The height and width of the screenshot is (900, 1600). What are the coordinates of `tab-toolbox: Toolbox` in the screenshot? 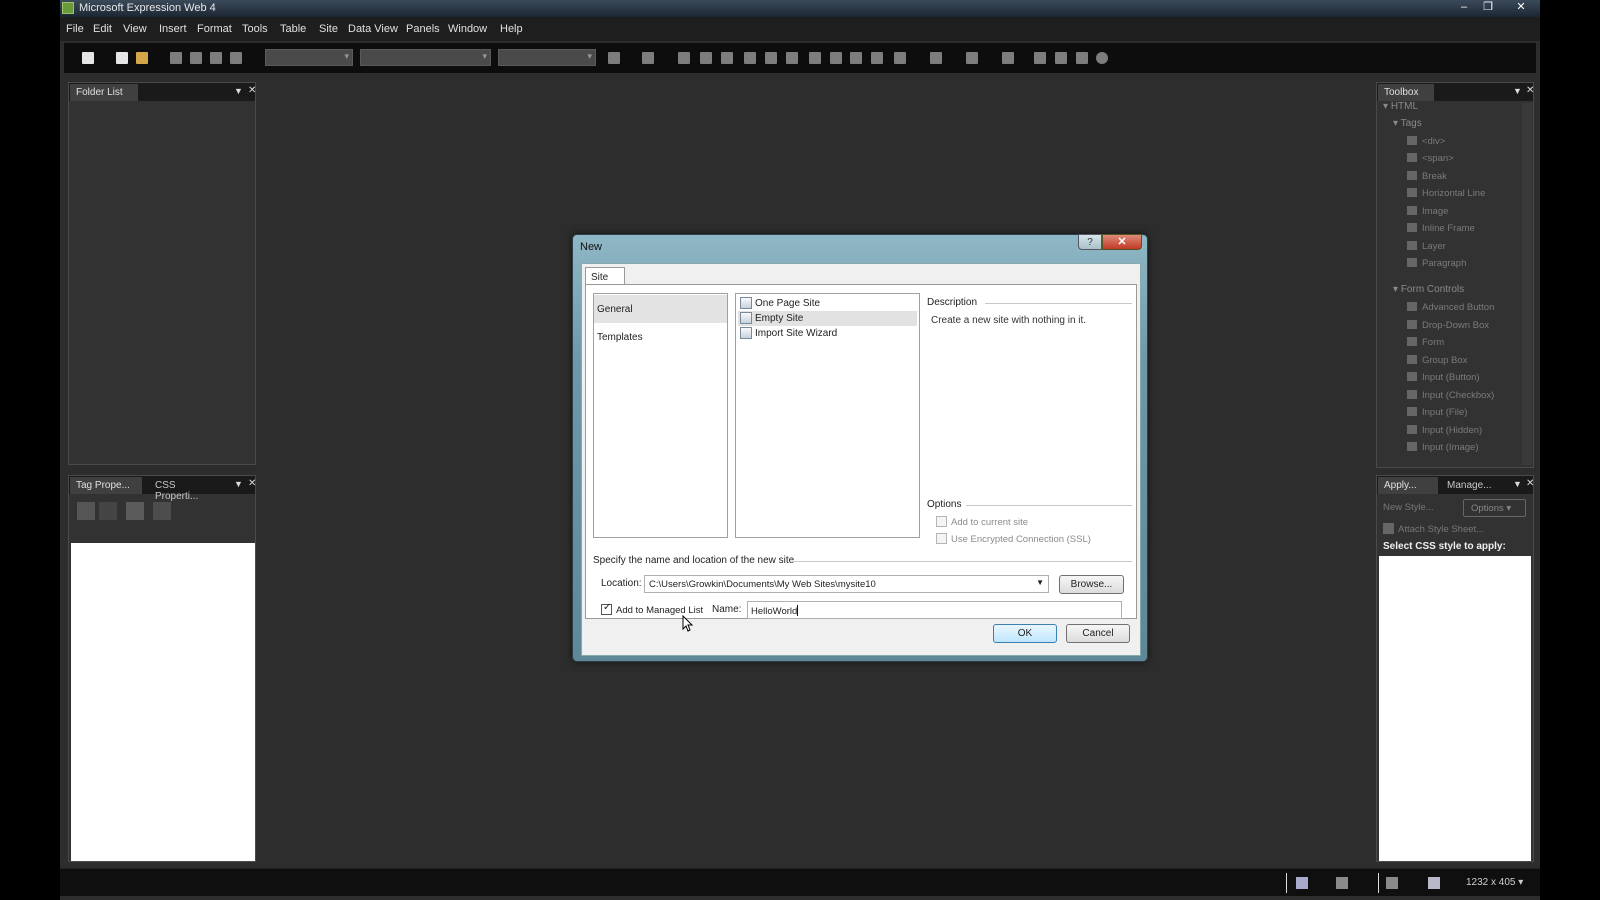 It's located at (1406, 92).